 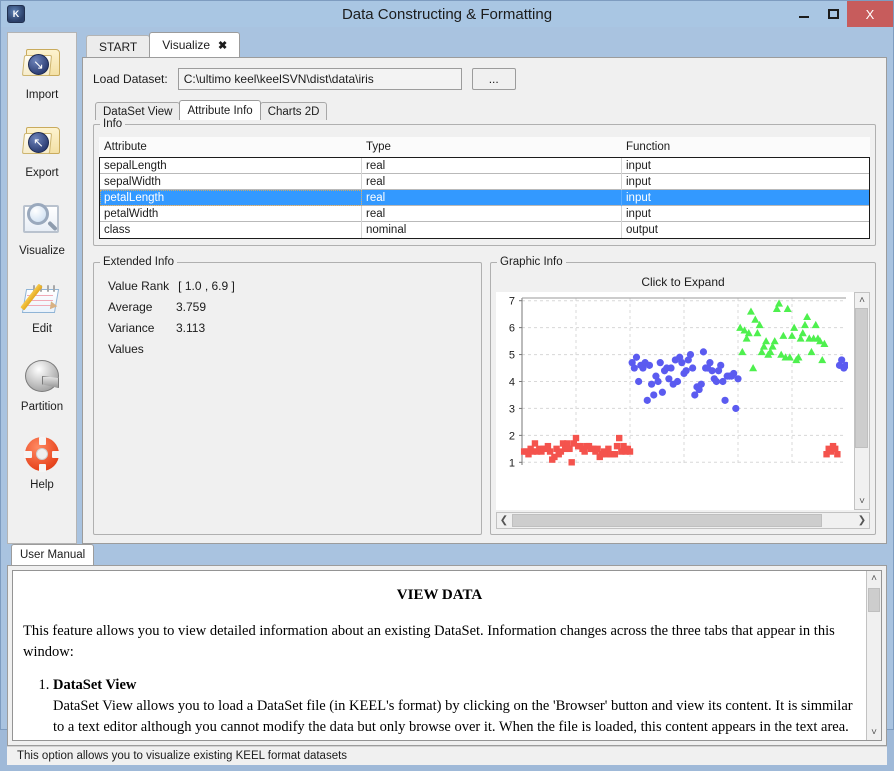 What do you see at coordinates (53, 554) in the screenshot?
I see `tab-user-manual: User Manual` at bounding box center [53, 554].